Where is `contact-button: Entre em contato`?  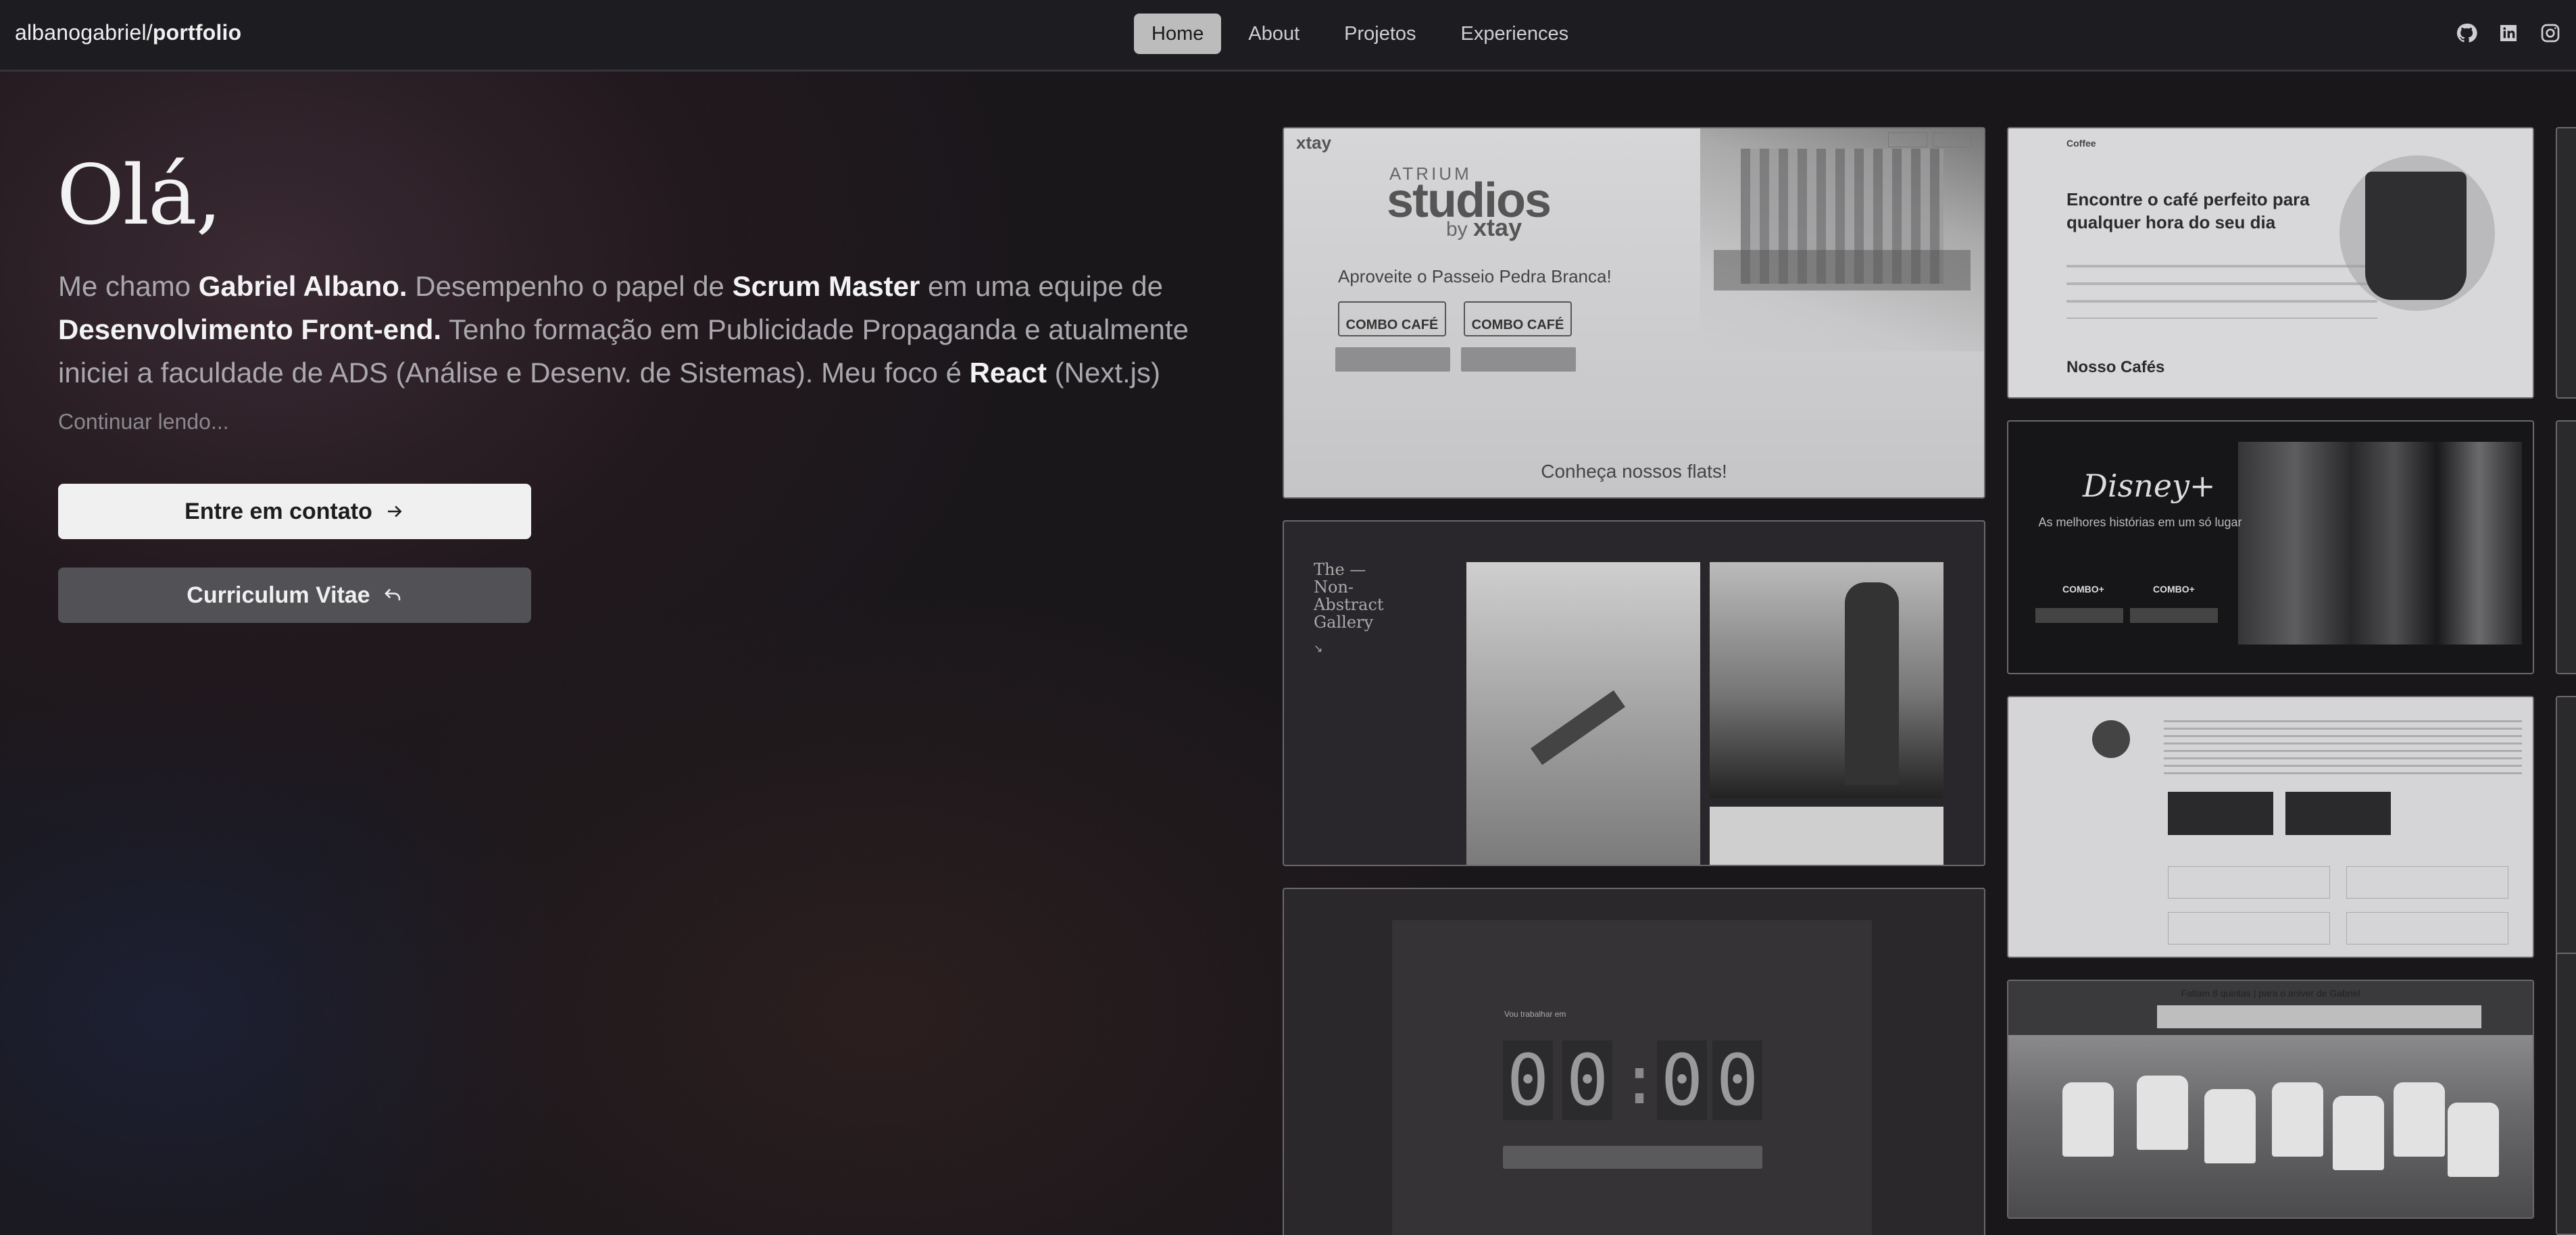 contact-button: Entre em contato is located at coordinates (294, 511).